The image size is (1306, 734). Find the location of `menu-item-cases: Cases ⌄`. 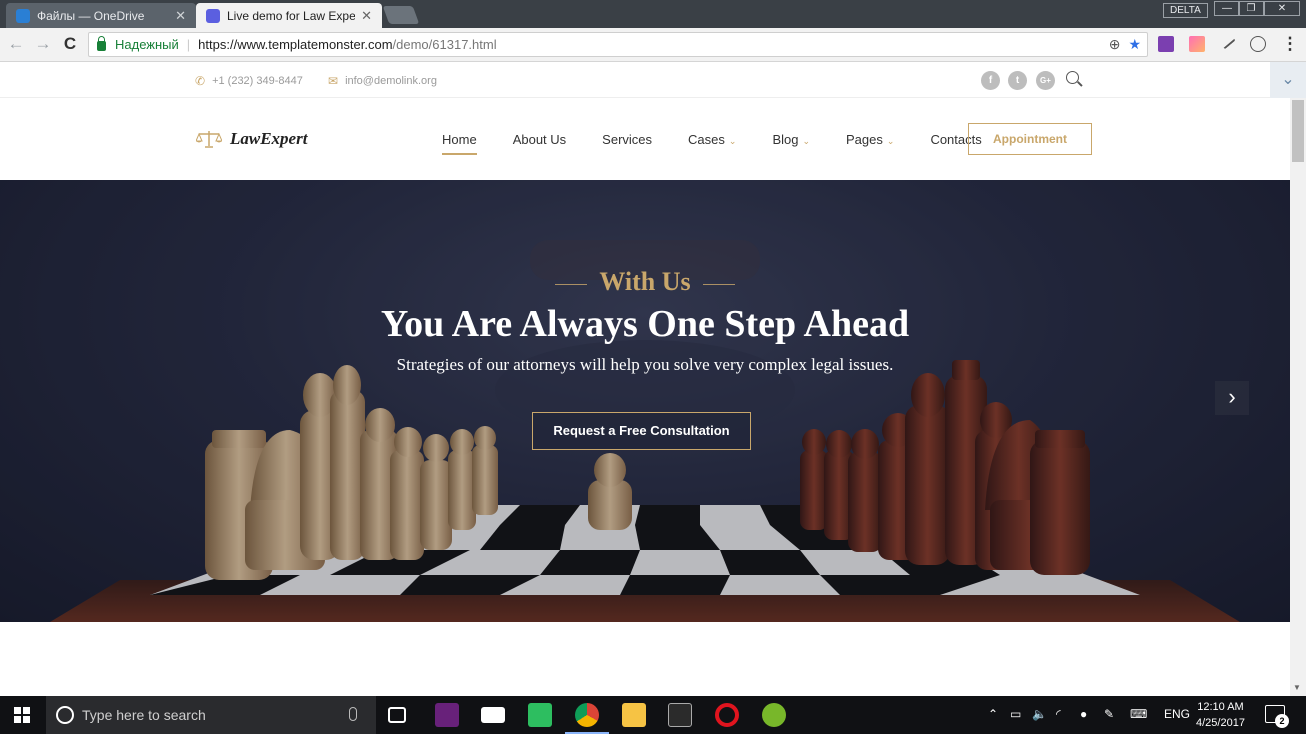

menu-item-cases: Cases ⌄ is located at coordinates (712, 139).